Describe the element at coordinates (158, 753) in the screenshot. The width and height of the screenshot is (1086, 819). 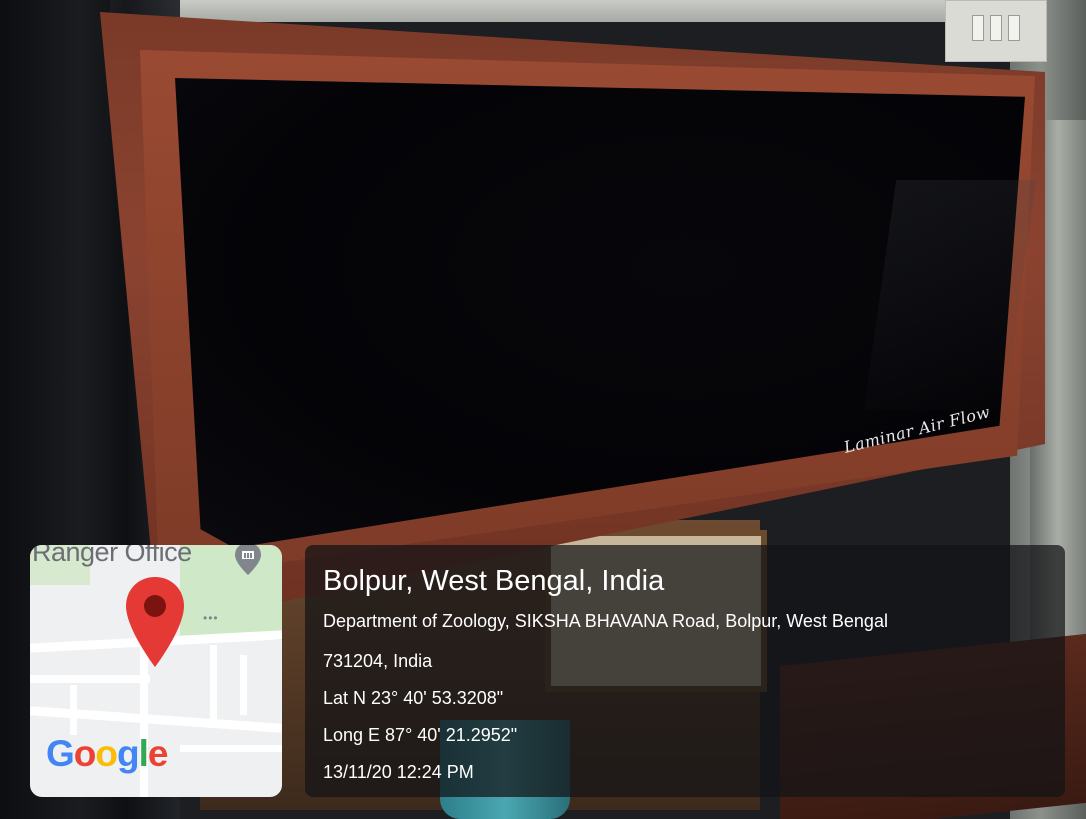
I see `logo-letter: e` at that location.